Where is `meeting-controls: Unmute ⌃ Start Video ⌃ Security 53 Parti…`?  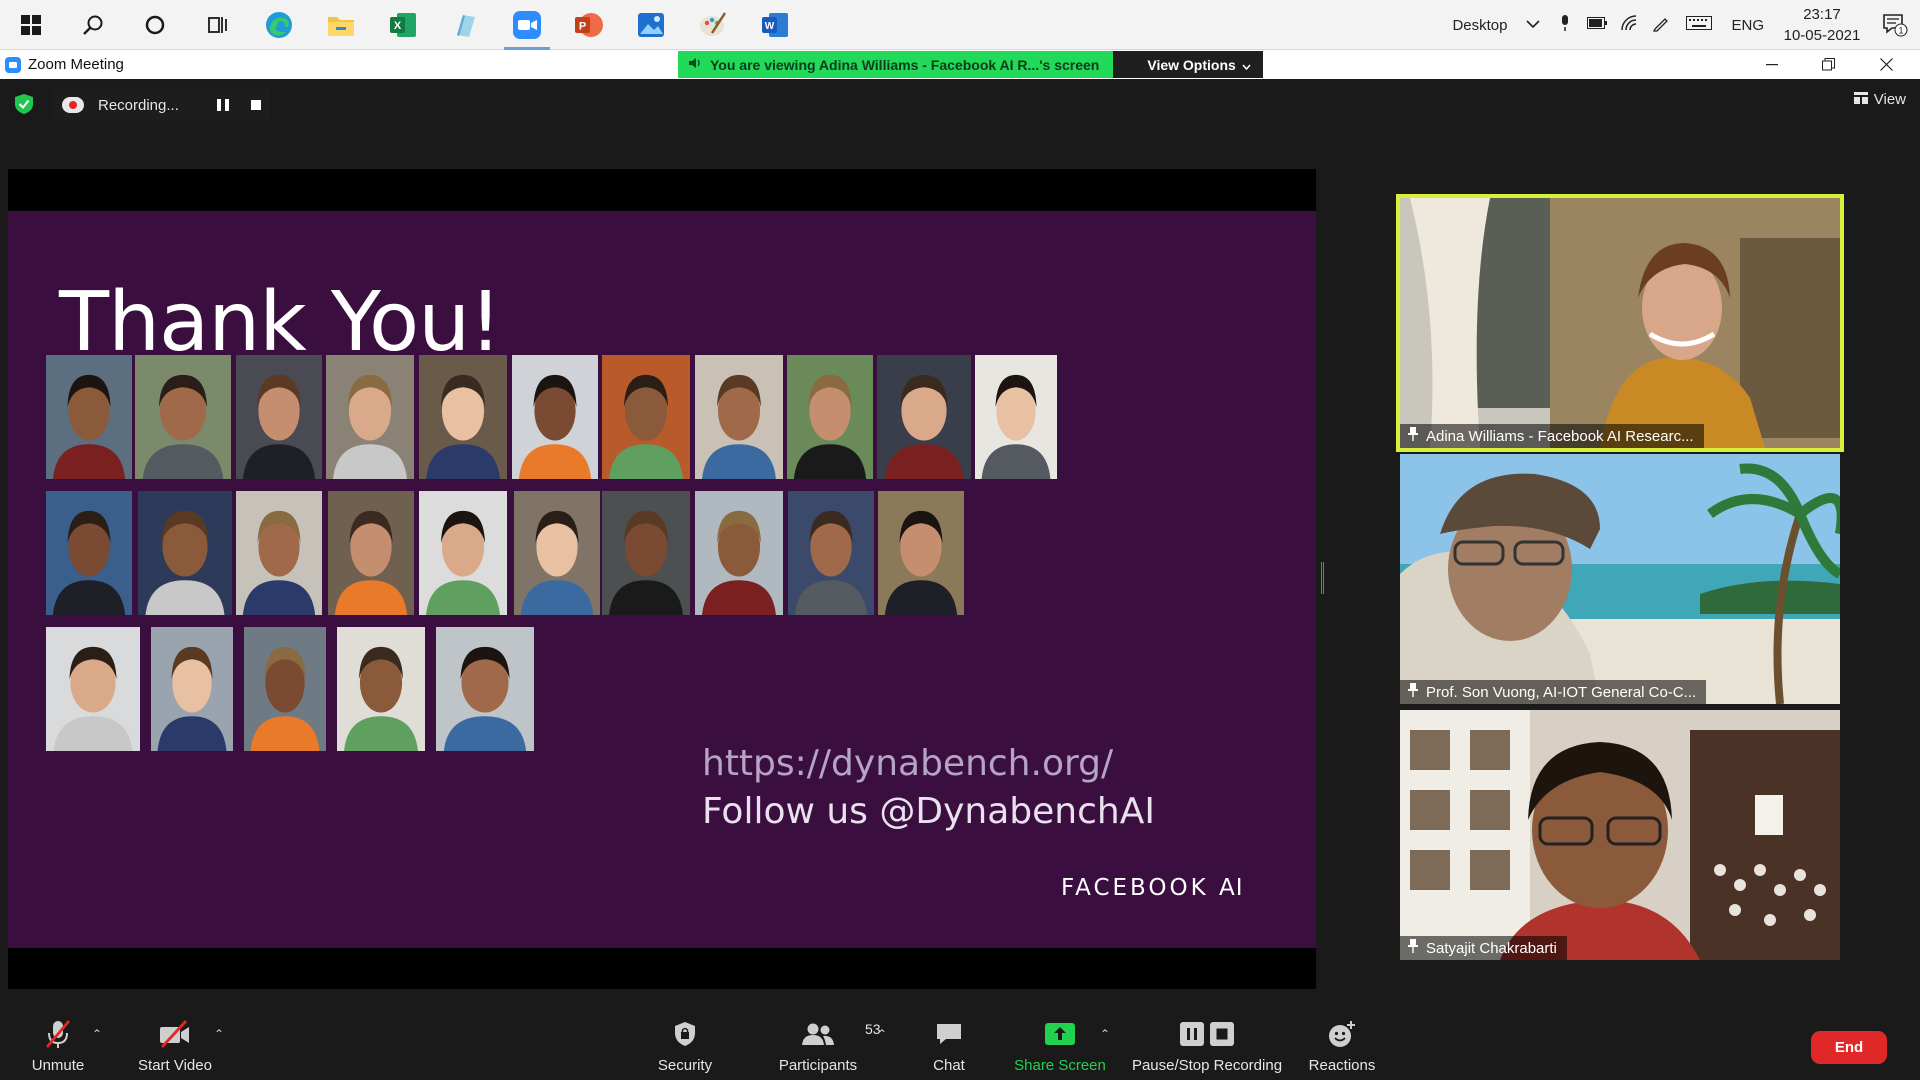
meeting-controls: Unmute ⌃ Start Video ⌃ Security 53 Parti… is located at coordinates (960, 1042).